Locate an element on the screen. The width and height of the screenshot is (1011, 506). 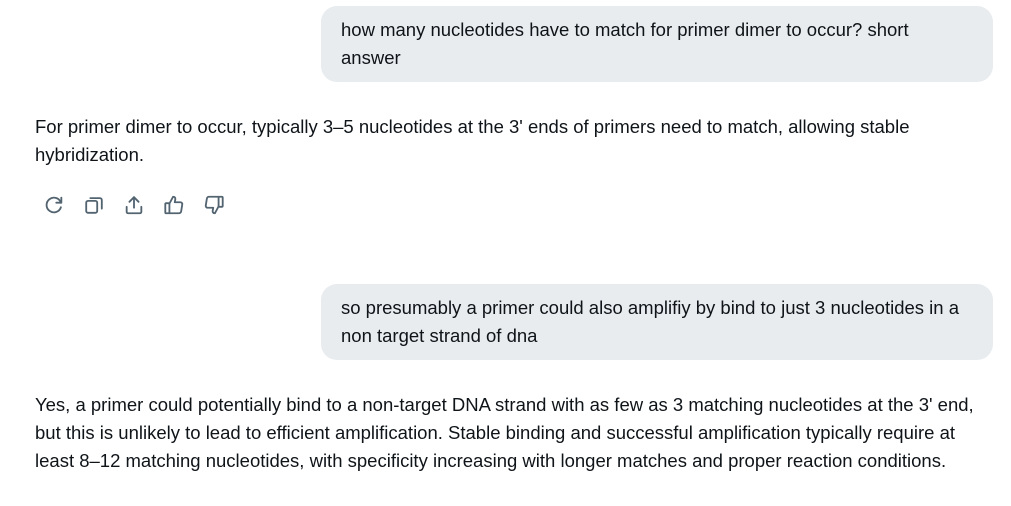
message-actions-bar is located at coordinates (134, 205).